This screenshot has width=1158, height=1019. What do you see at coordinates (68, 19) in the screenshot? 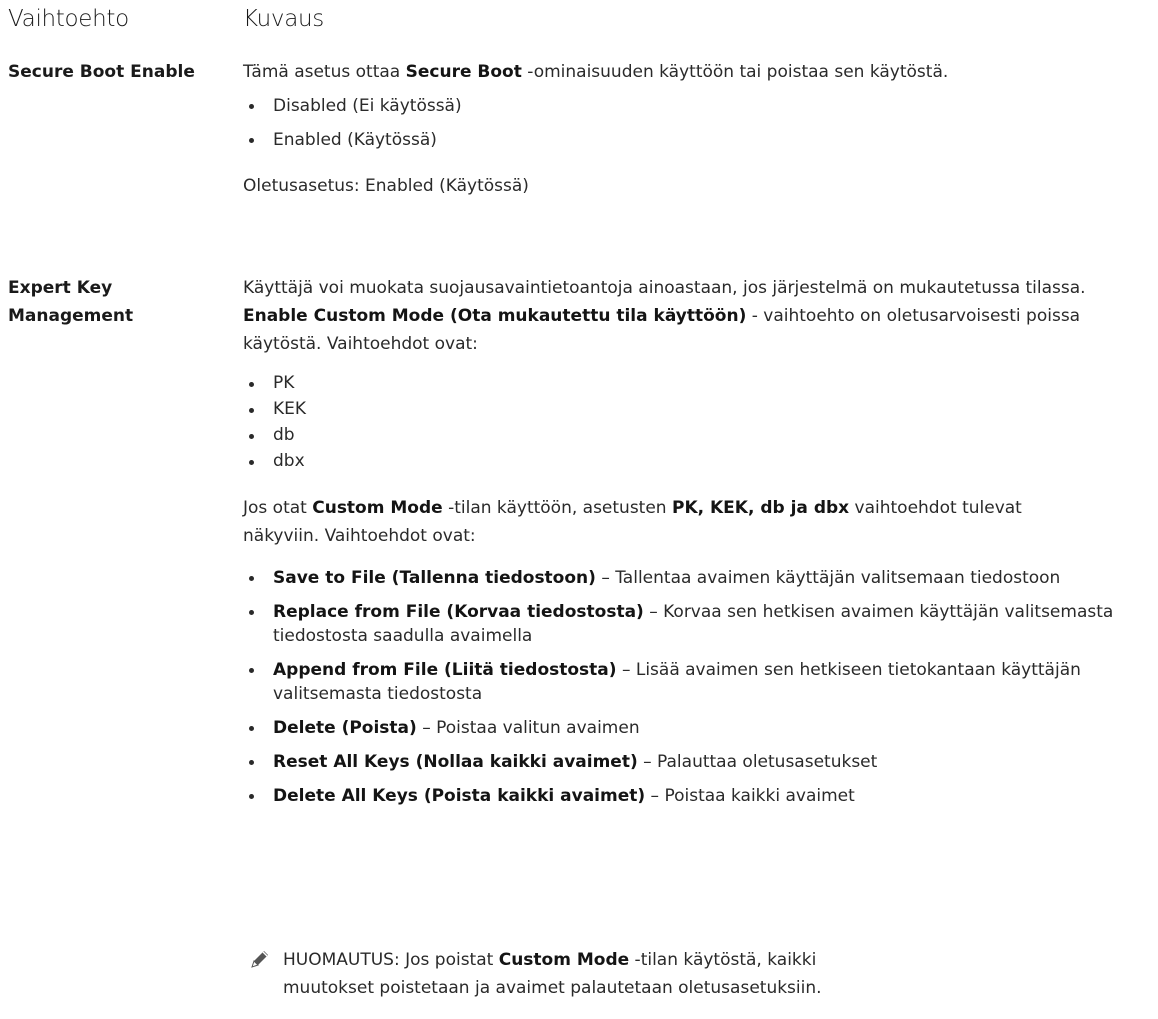
I see `column-header-option: Vaihtoehto` at bounding box center [68, 19].